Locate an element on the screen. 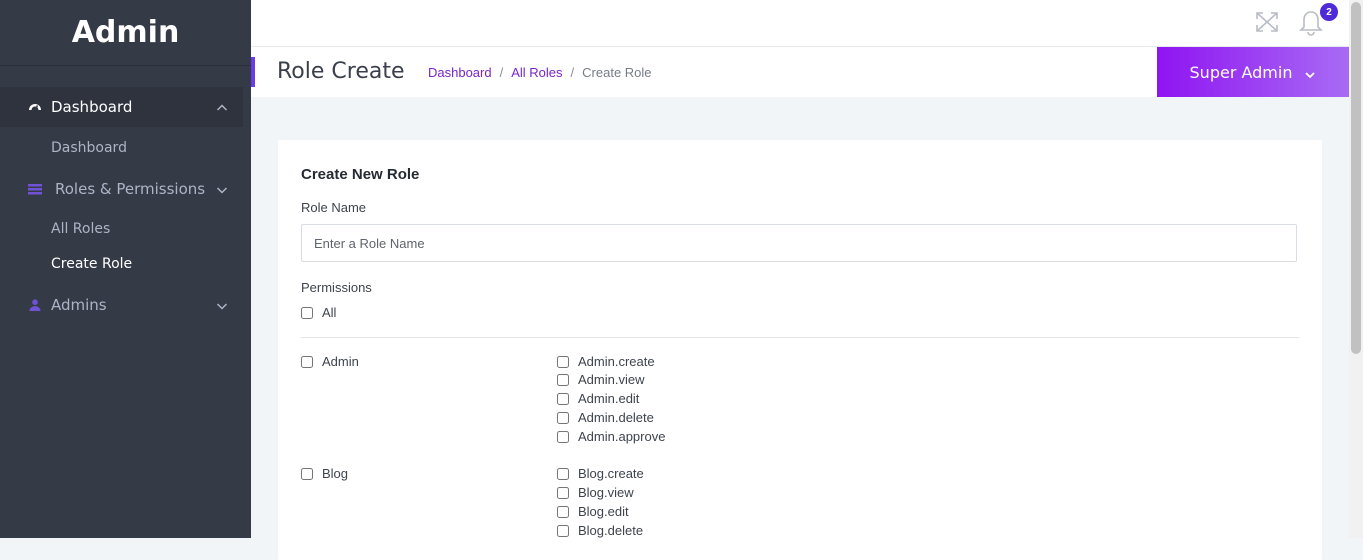 This screenshot has width=1363, height=560. sidebar-item-label: Admins is located at coordinates (79, 305).